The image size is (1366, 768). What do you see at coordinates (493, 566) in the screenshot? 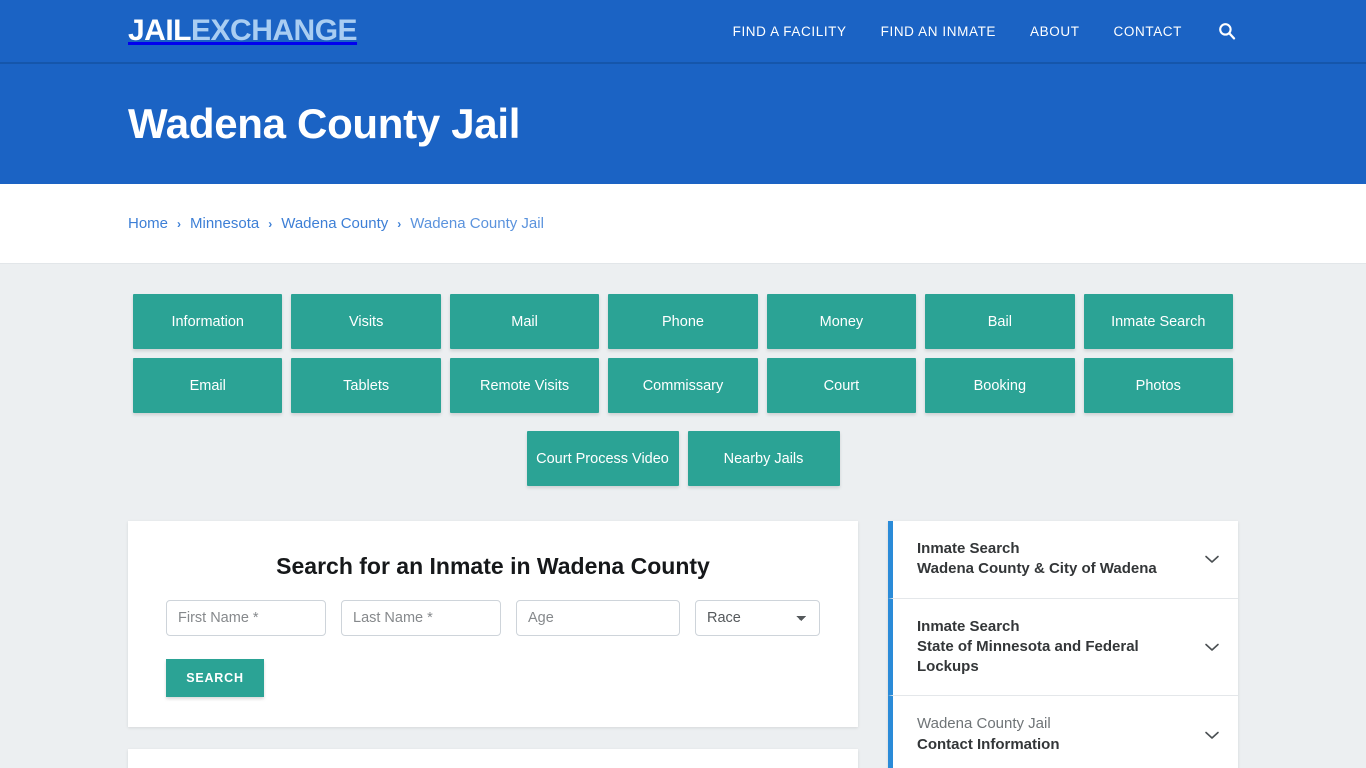
I see `inmate-search-title: Search for an Inmate in Wadena County` at bounding box center [493, 566].